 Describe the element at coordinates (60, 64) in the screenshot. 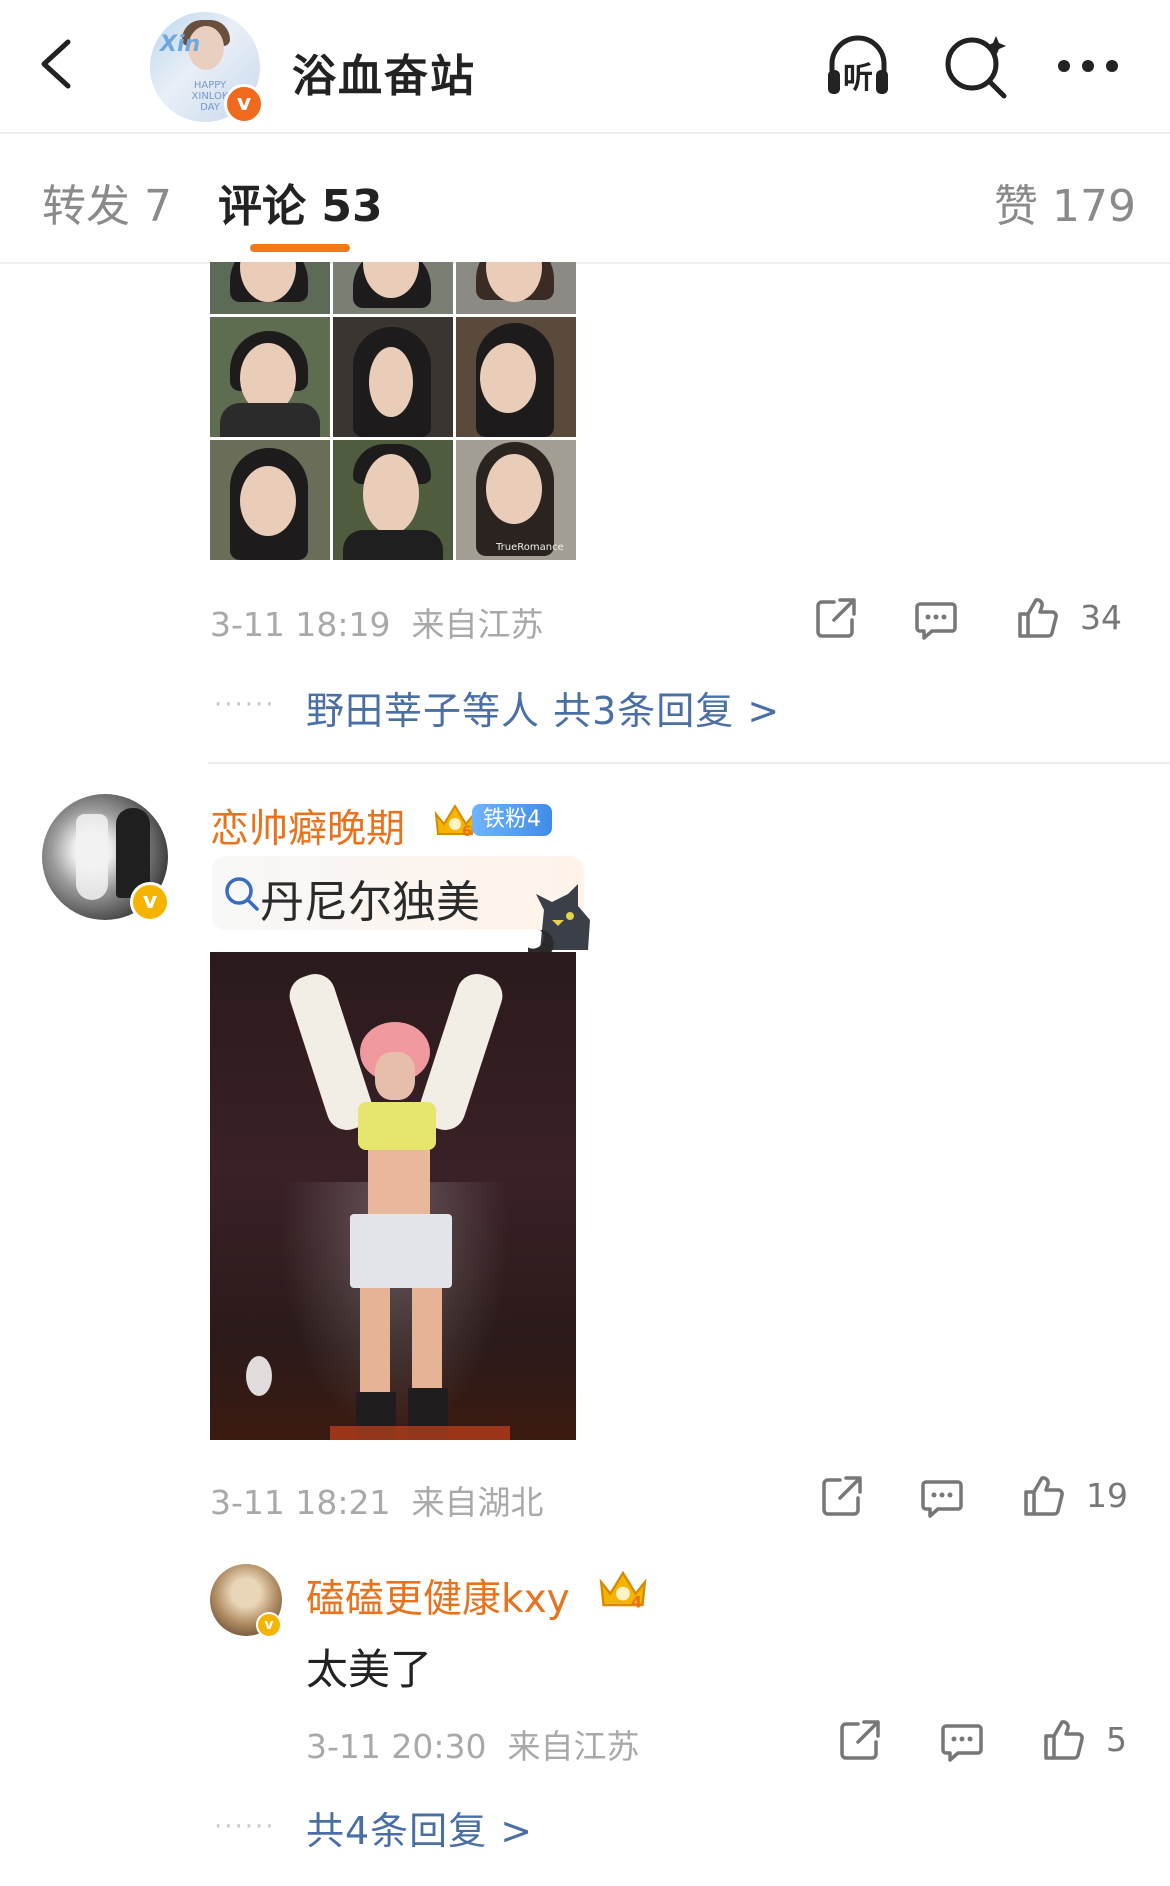

I see `back-icon` at that location.